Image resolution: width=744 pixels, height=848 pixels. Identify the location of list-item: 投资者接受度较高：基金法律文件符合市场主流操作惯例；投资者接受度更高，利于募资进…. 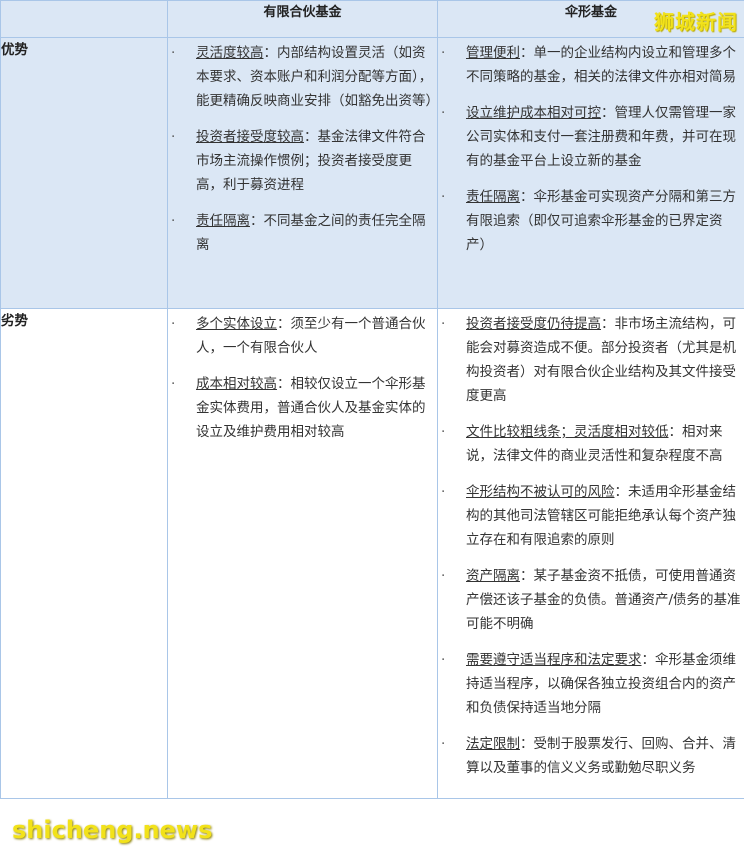
(301, 161).